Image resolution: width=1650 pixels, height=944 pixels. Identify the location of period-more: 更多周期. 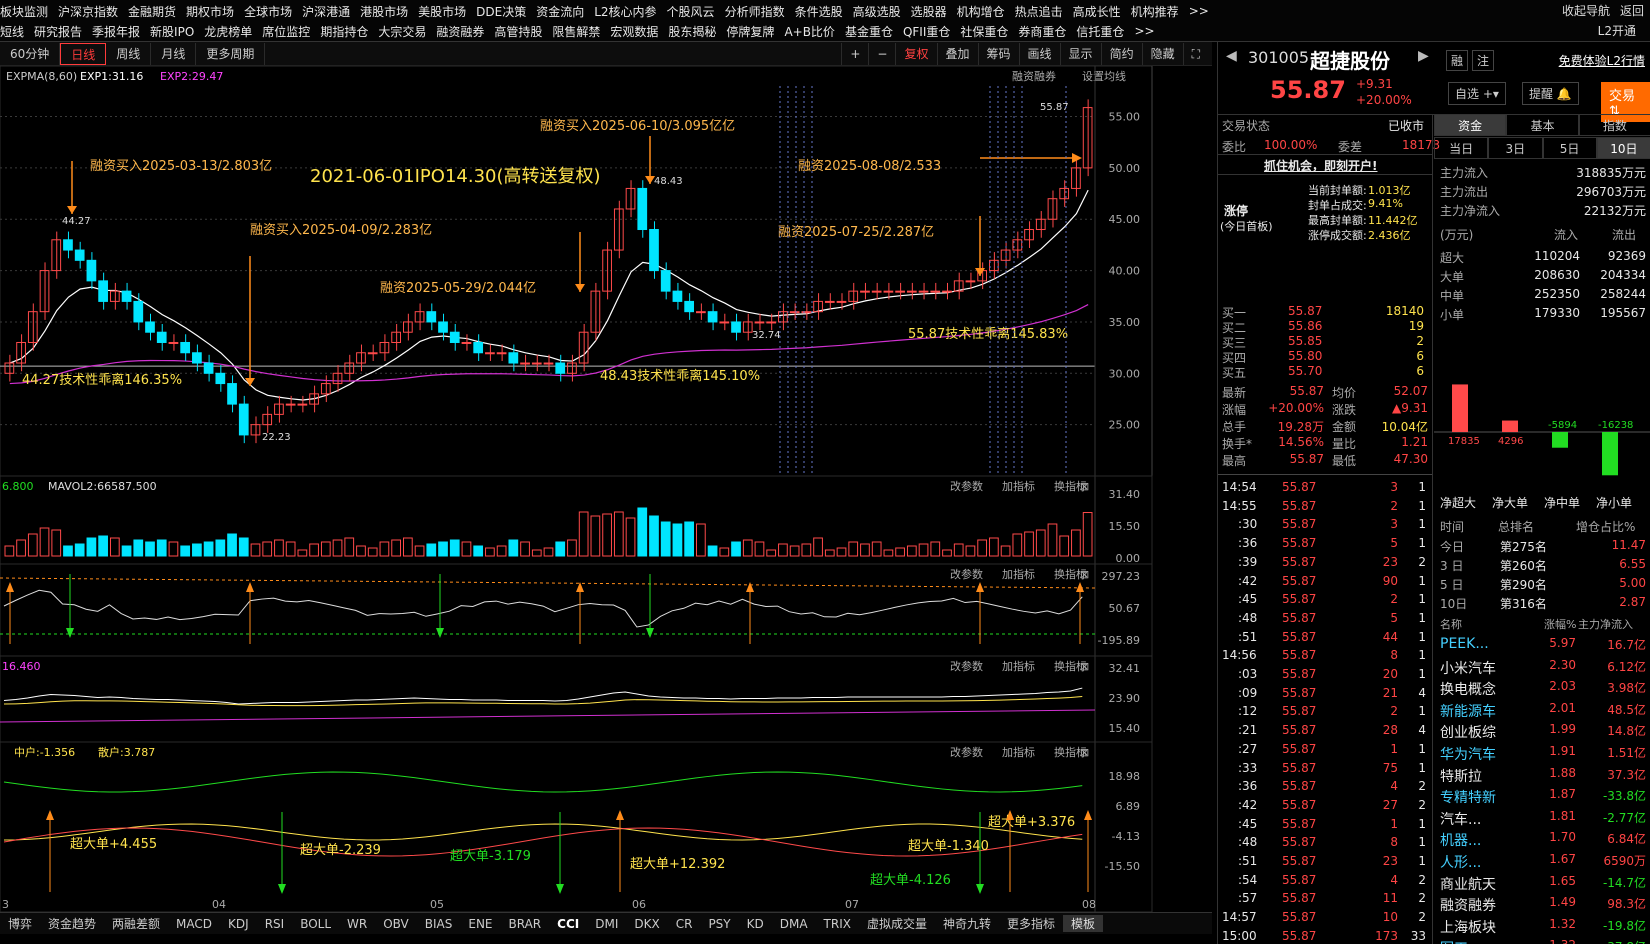
(231, 53).